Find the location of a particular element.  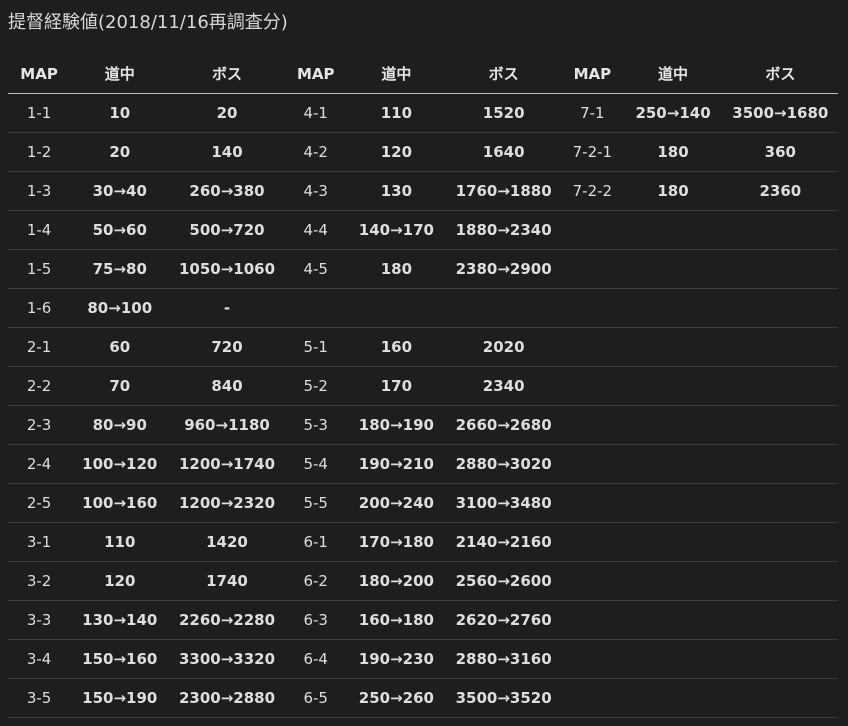

cell-boss-exp: - is located at coordinates (227, 308).